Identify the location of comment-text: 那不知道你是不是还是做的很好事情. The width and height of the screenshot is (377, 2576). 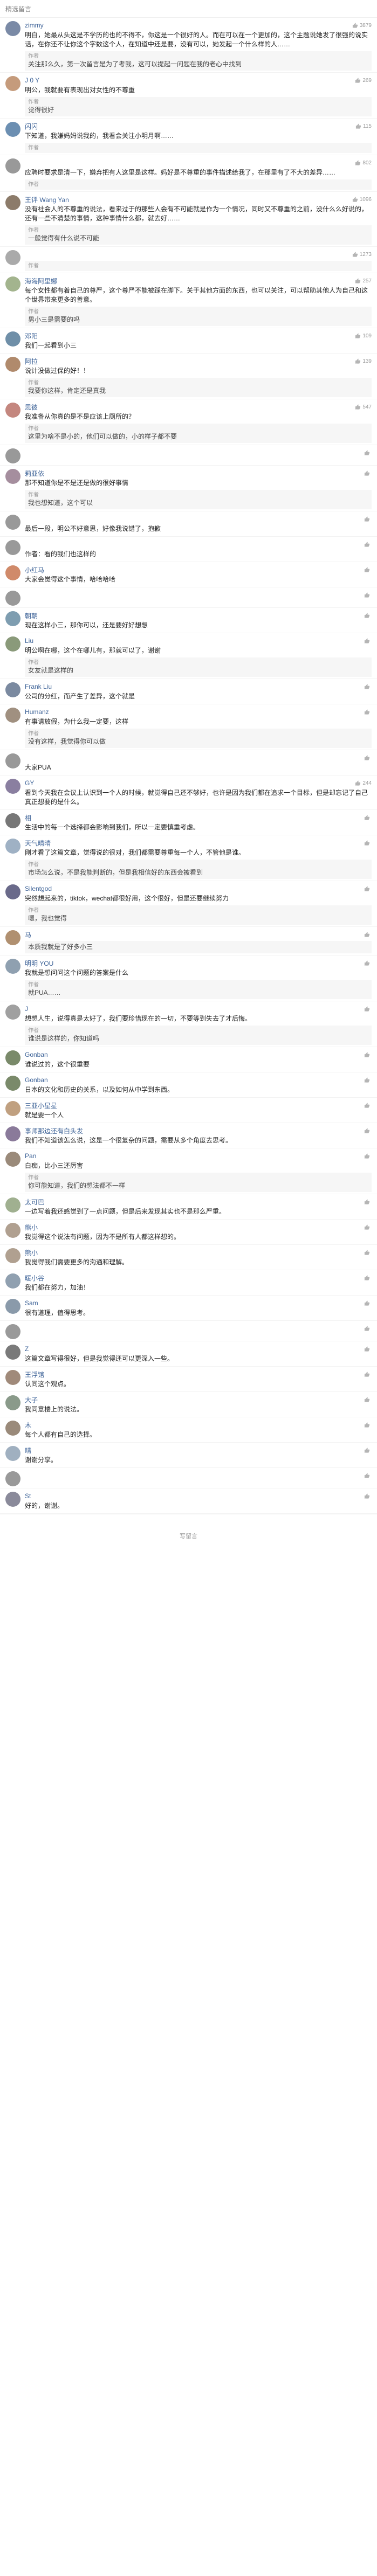
(77, 483).